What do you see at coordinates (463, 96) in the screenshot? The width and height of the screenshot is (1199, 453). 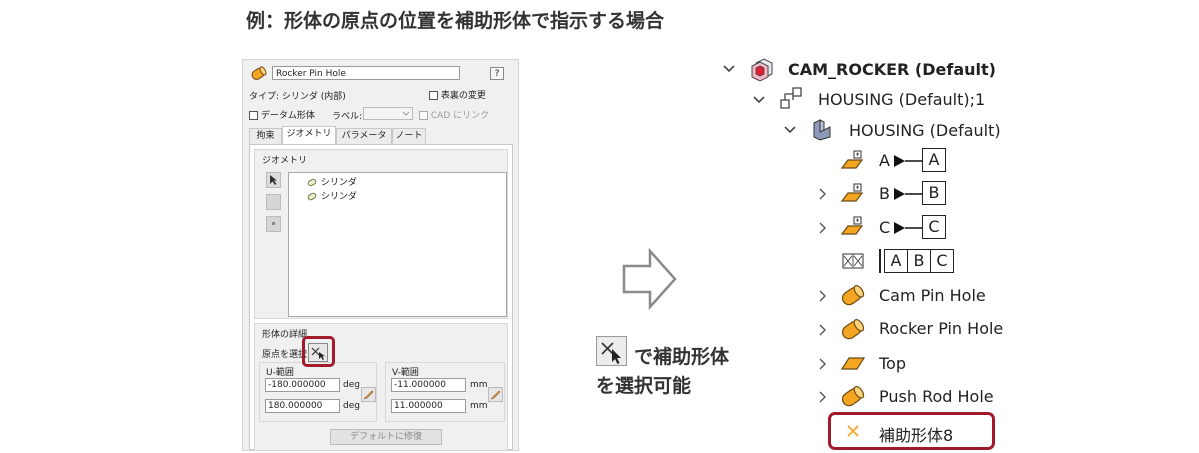 I see `display-change-label: 表裏の変更` at bounding box center [463, 96].